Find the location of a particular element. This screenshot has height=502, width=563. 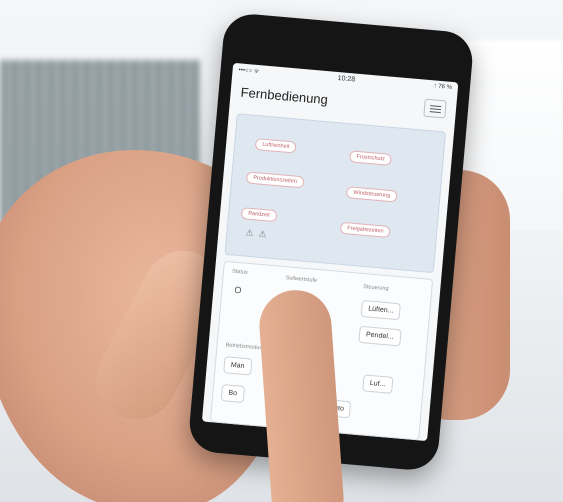

warning-icon: ⚠⚠ is located at coordinates (258, 233).